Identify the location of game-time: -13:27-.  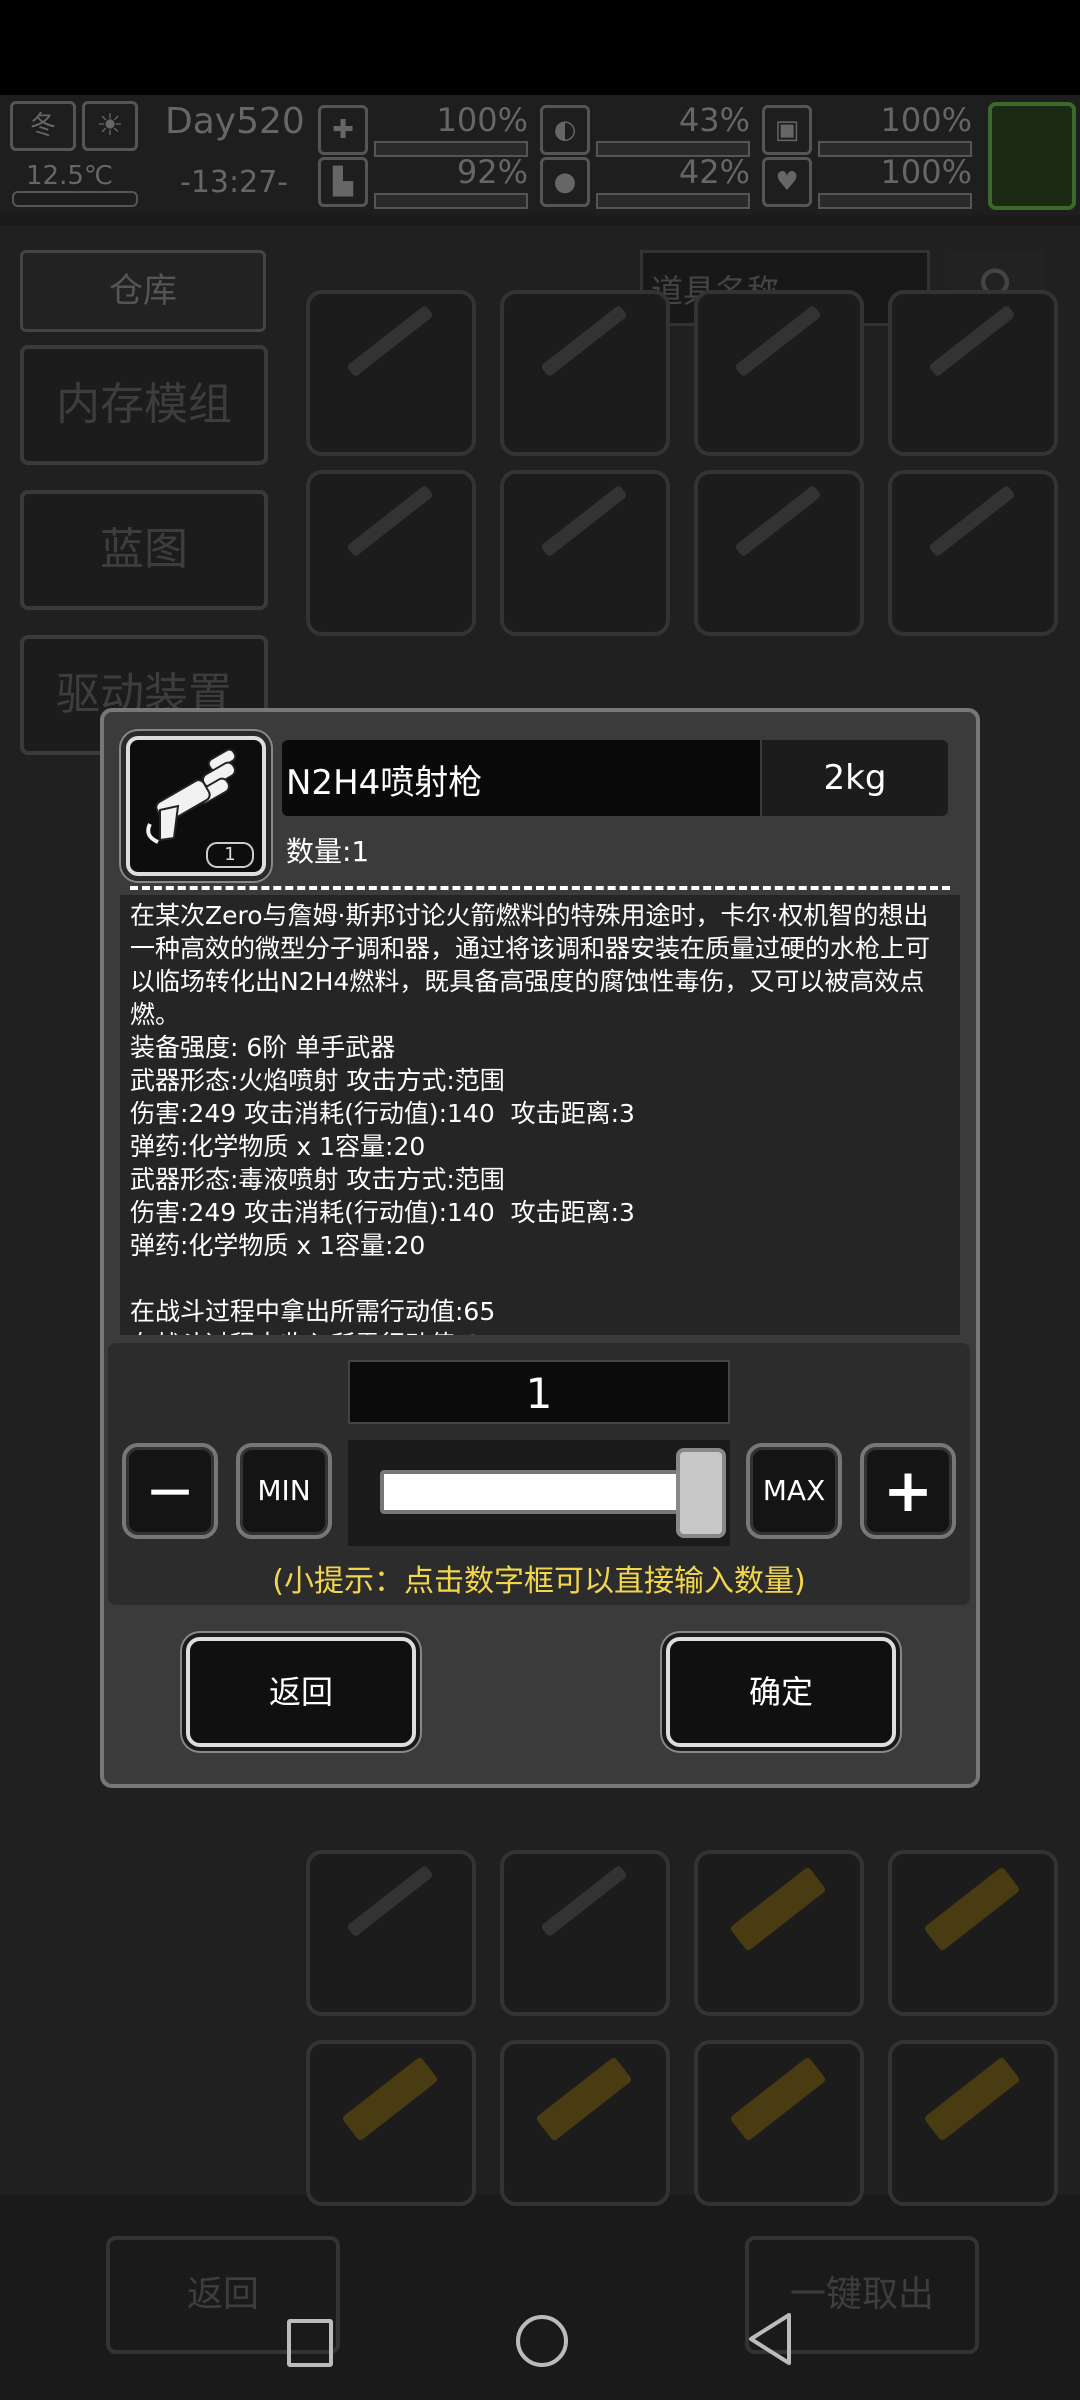
(234, 182).